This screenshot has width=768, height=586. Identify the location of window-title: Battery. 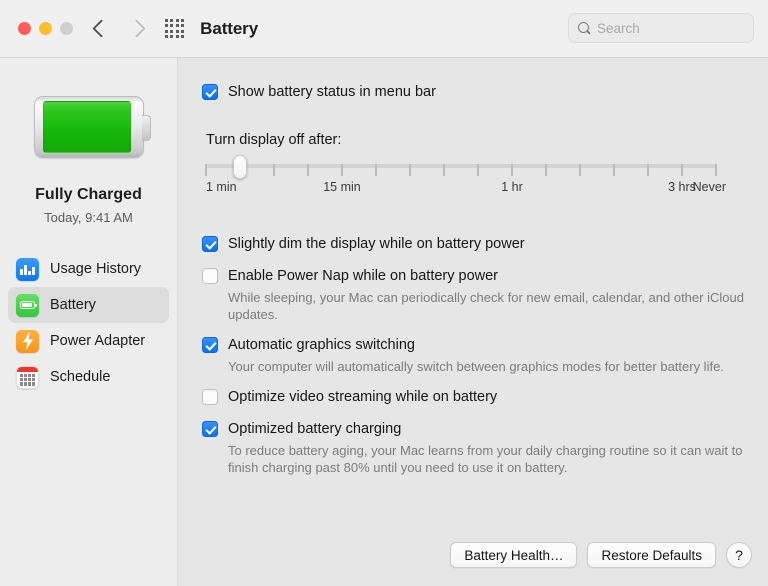
(229, 28).